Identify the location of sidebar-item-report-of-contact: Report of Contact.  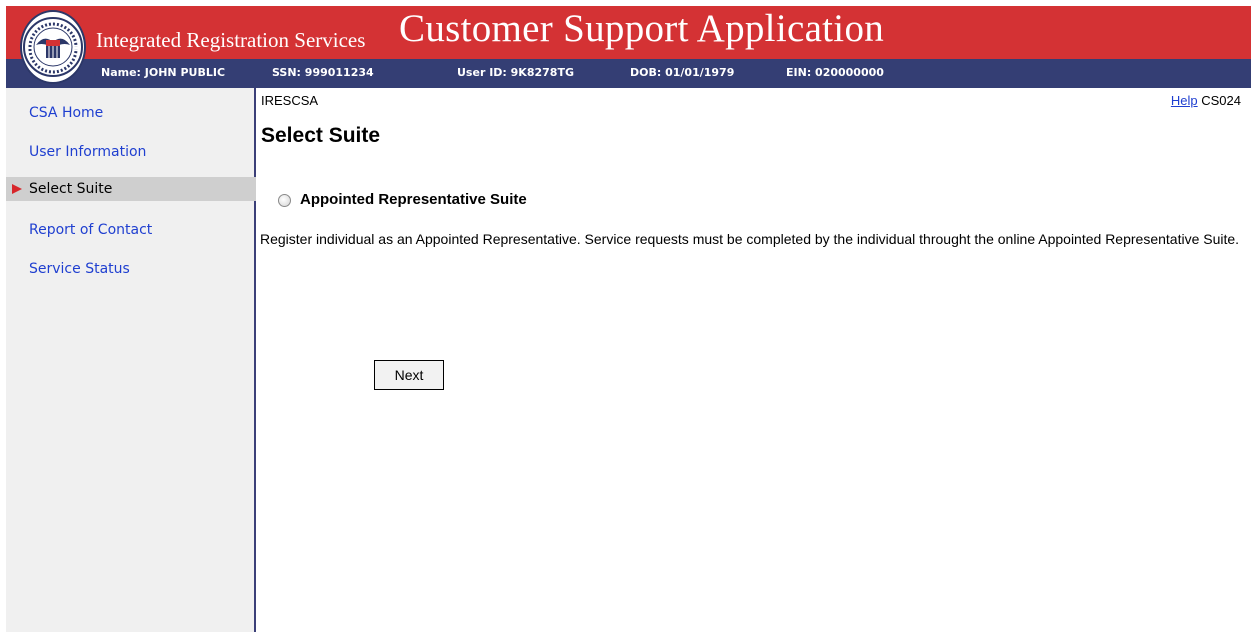
(131, 230).